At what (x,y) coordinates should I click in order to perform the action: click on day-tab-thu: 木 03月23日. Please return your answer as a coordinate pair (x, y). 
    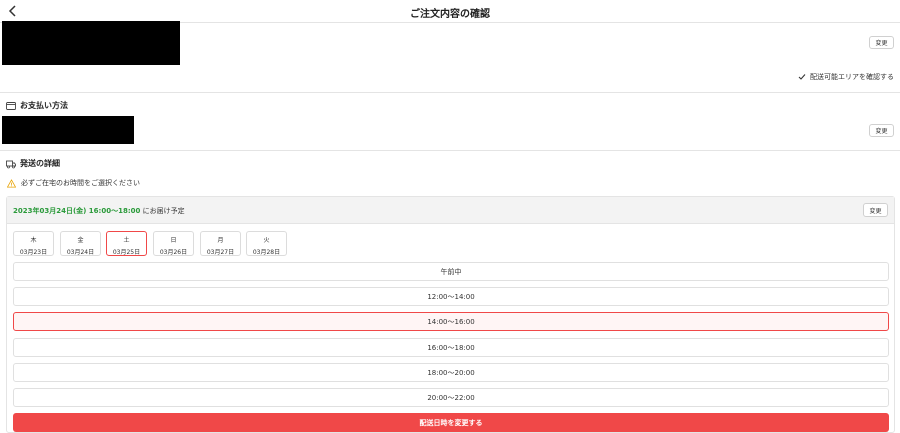
    Looking at the image, I should click on (33, 243).